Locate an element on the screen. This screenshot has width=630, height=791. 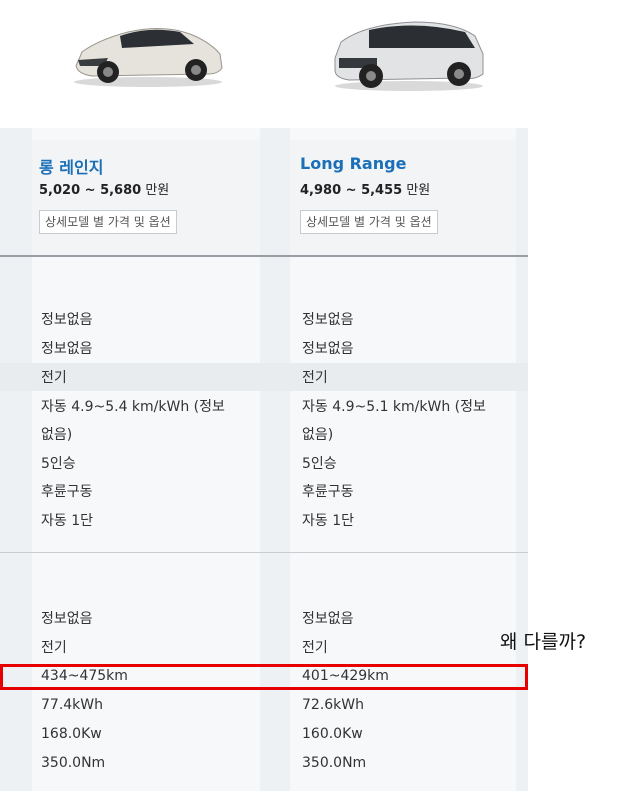
spec-cell: 168.0Kw is located at coordinates (71, 734).